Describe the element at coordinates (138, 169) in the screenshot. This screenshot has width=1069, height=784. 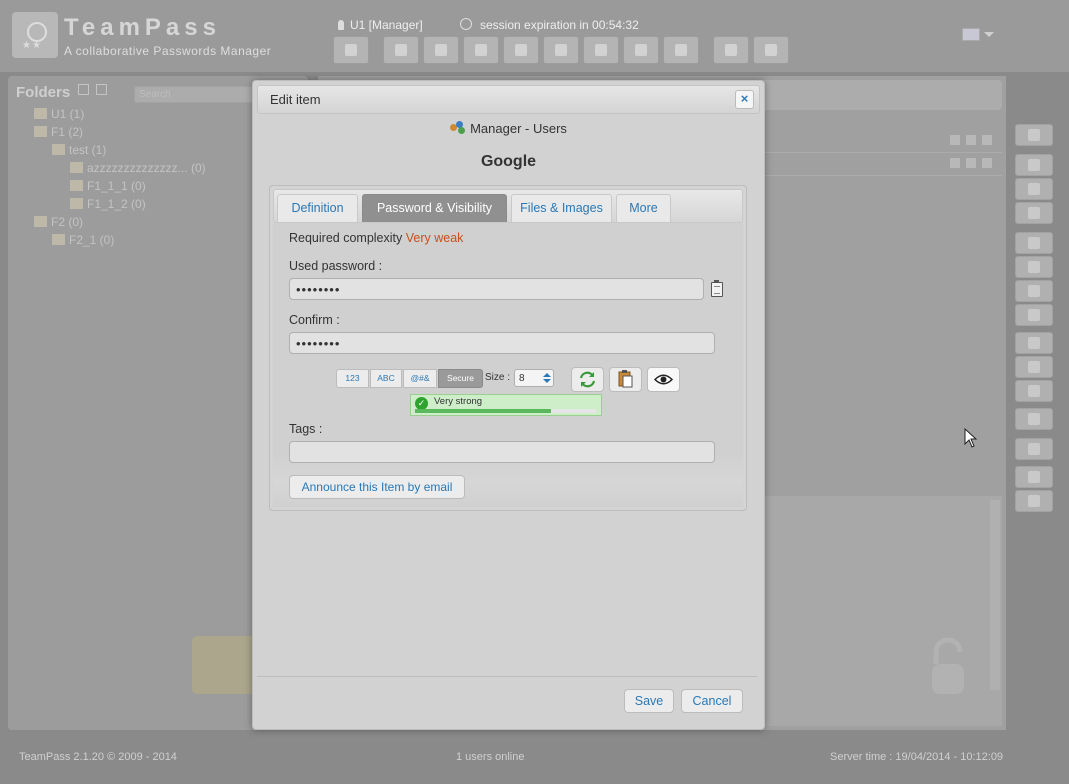
I see `tree-item: azzzzzzzzzzzzzz... (0)` at that location.